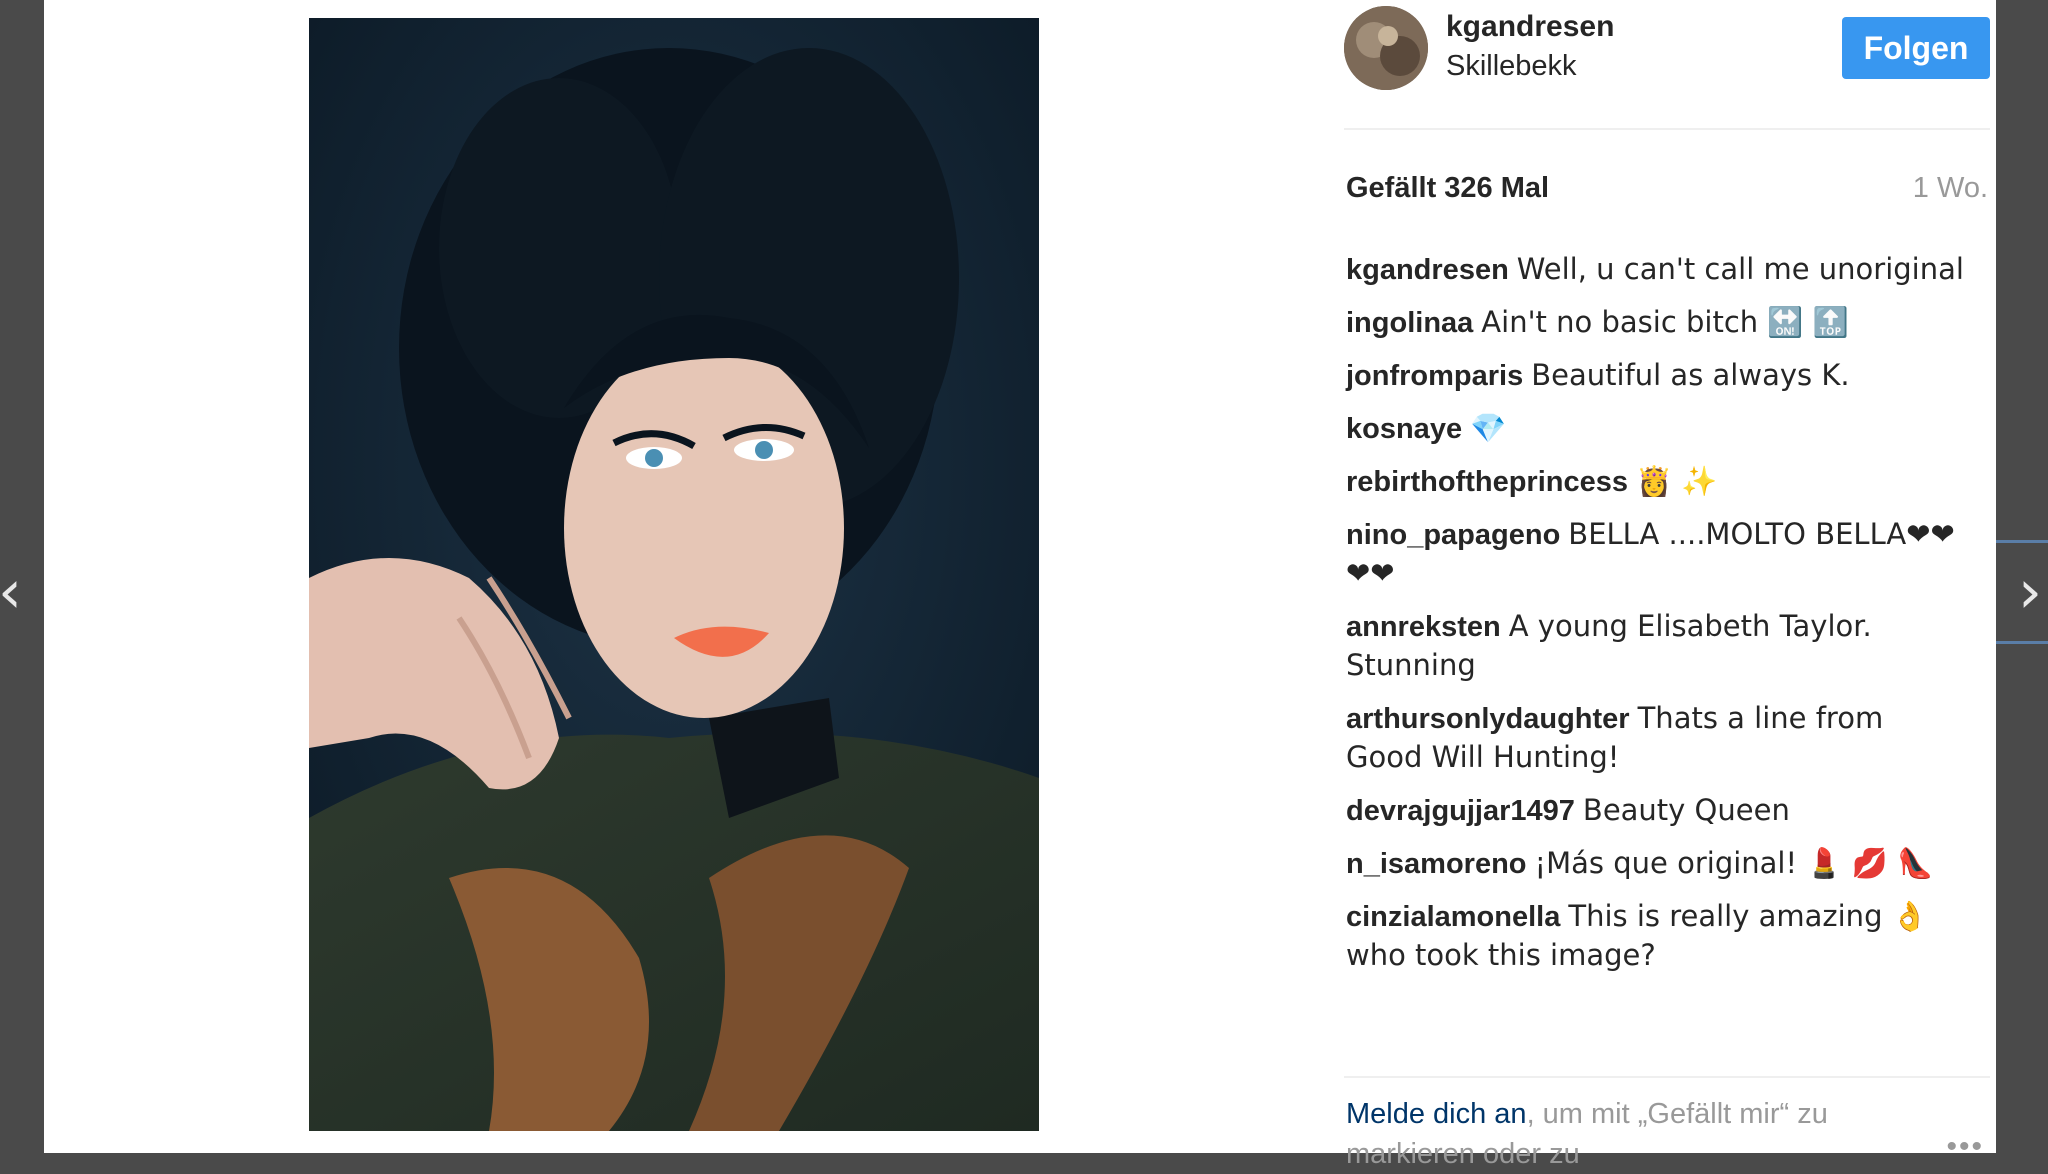 Image resolution: width=2048 pixels, height=1174 pixels. What do you see at coordinates (1453, 917) in the screenshot?
I see `comment-username: cinzialamonella` at bounding box center [1453, 917].